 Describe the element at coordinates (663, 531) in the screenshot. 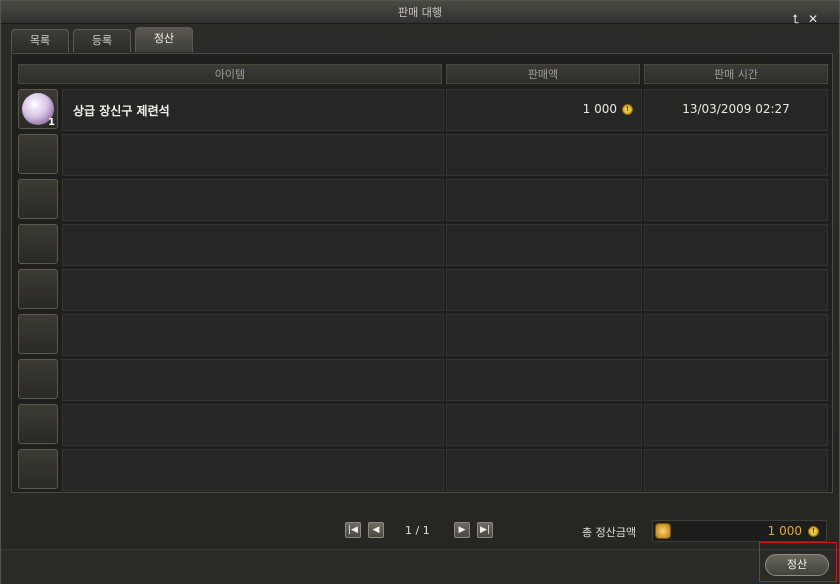

I see `money-bag-icon` at that location.